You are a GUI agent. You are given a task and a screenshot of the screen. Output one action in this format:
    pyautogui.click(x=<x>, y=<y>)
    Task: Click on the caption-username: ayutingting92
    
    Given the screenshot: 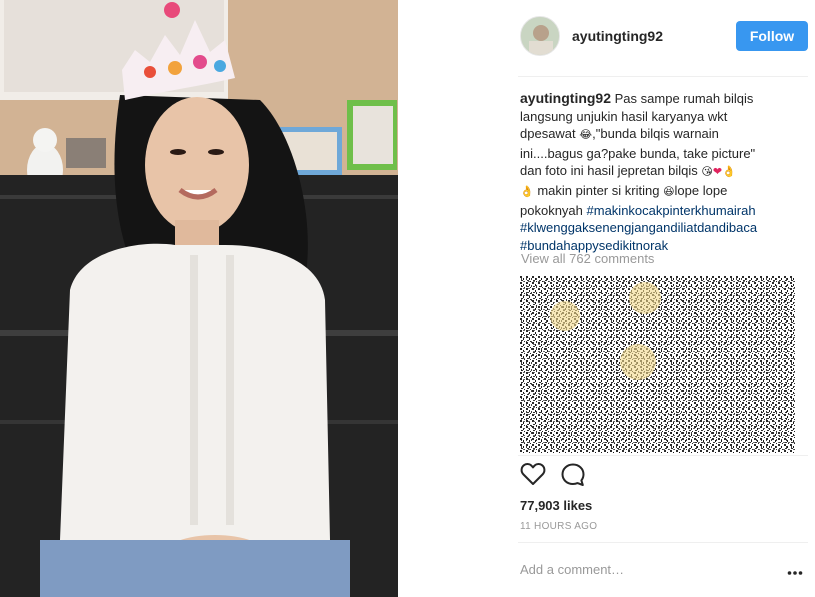 What is the action you would take?
    pyautogui.click(x=565, y=98)
    